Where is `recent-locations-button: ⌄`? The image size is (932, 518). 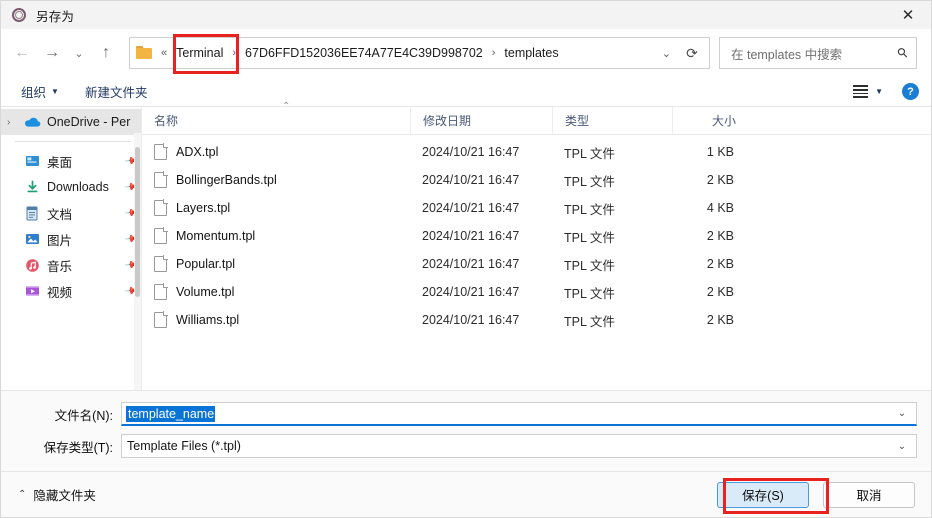
recent-locations-button: ⌄ is located at coordinates (79, 53).